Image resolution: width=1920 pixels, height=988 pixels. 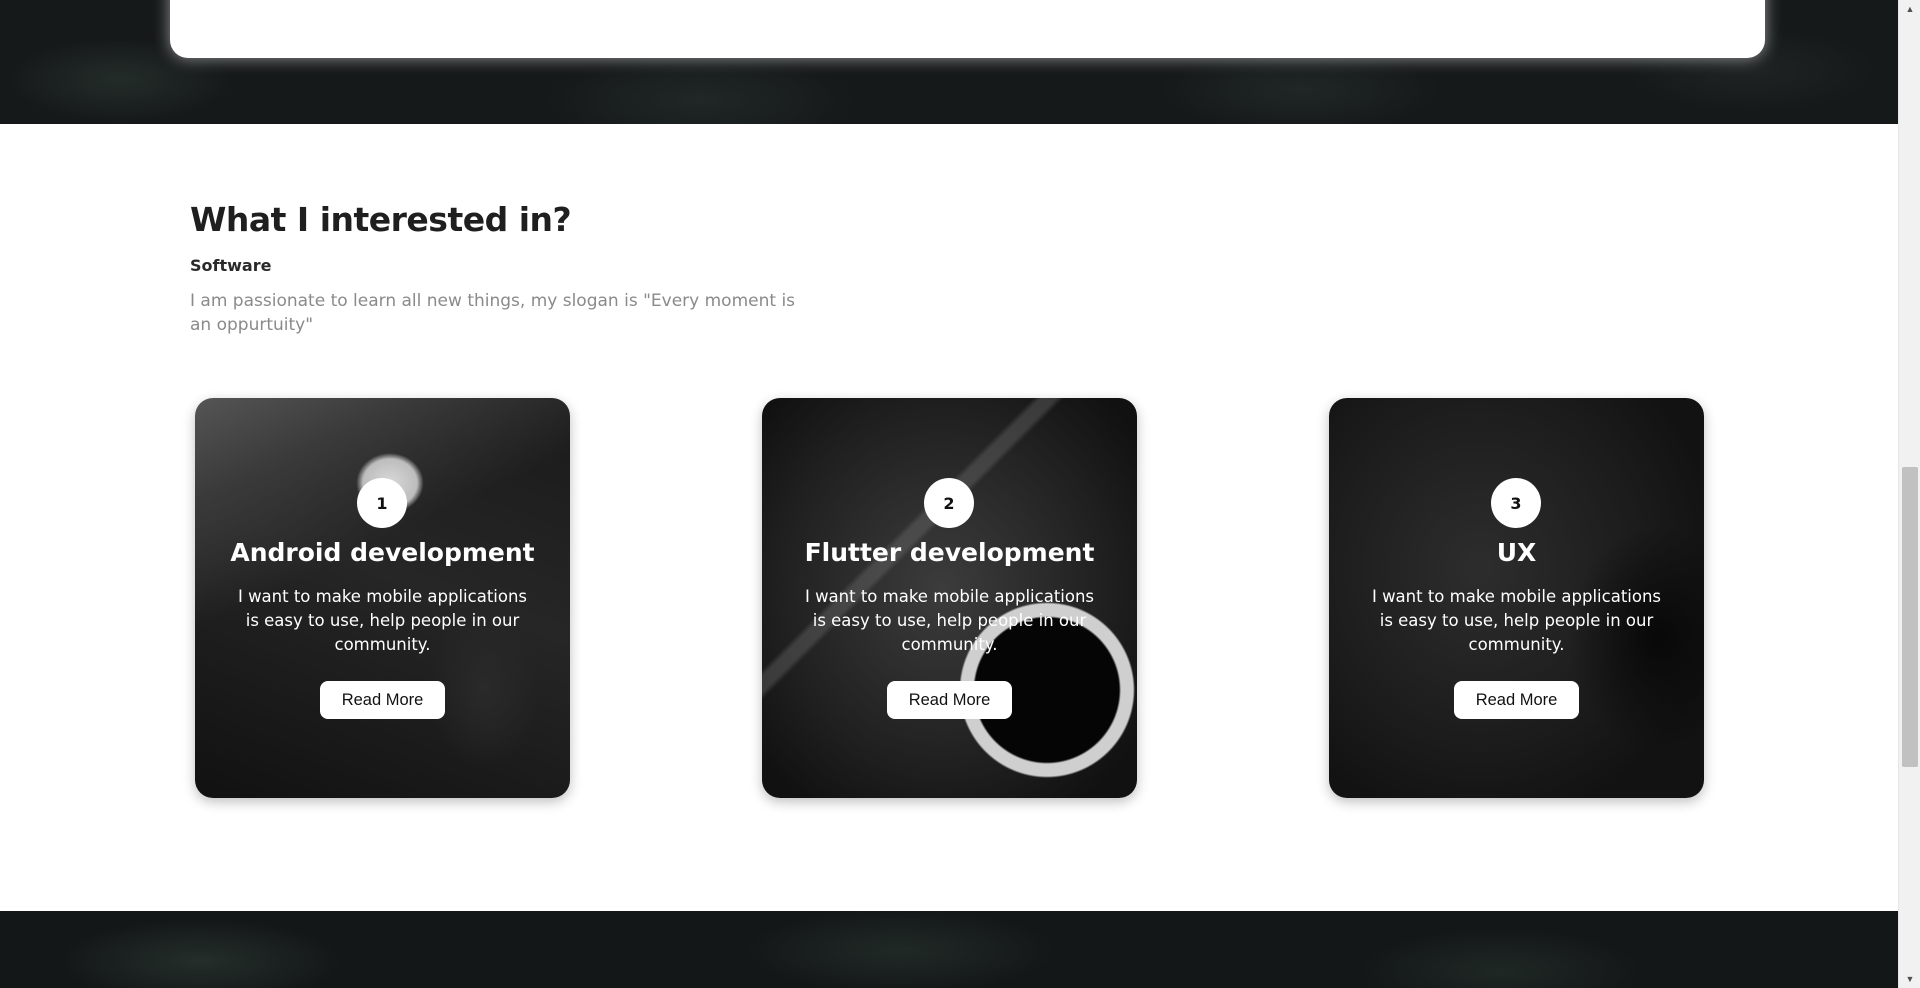 What do you see at coordinates (967, 29) in the screenshot?
I see `top-content-card` at bounding box center [967, 29].